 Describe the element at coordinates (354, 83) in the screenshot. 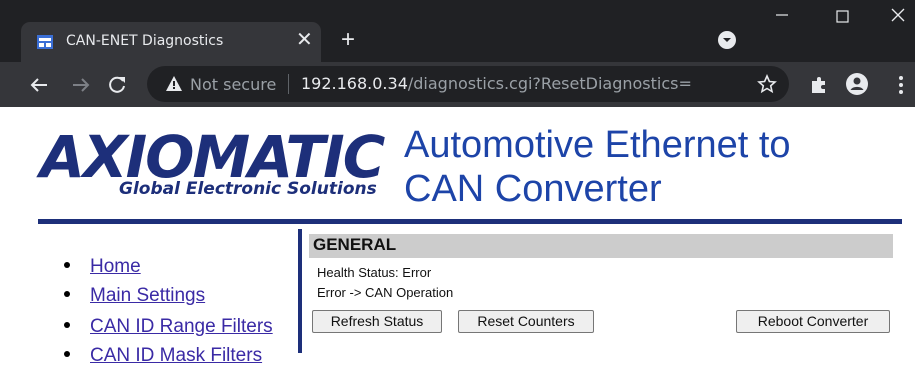

I see `url-host: 192.168.0.34` at that location.